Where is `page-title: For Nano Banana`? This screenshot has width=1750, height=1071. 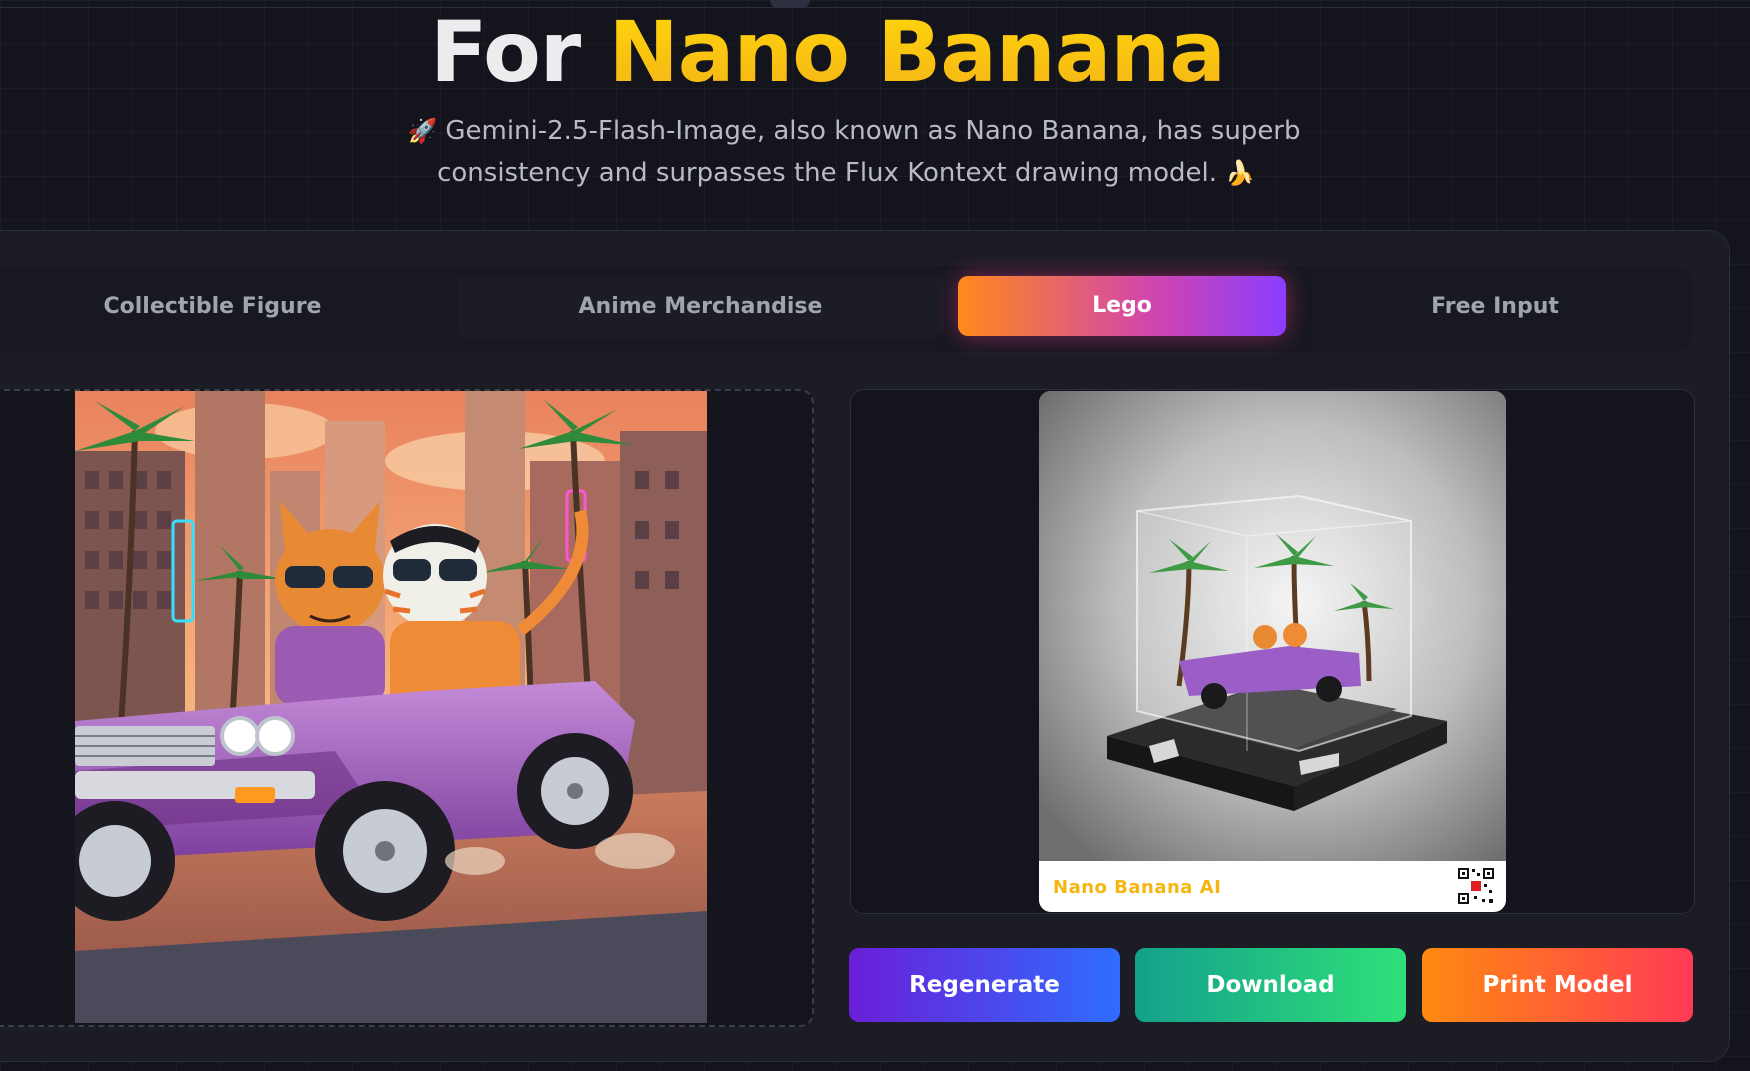 page-title: For Nano Banana is located at coordinates (827, 52).